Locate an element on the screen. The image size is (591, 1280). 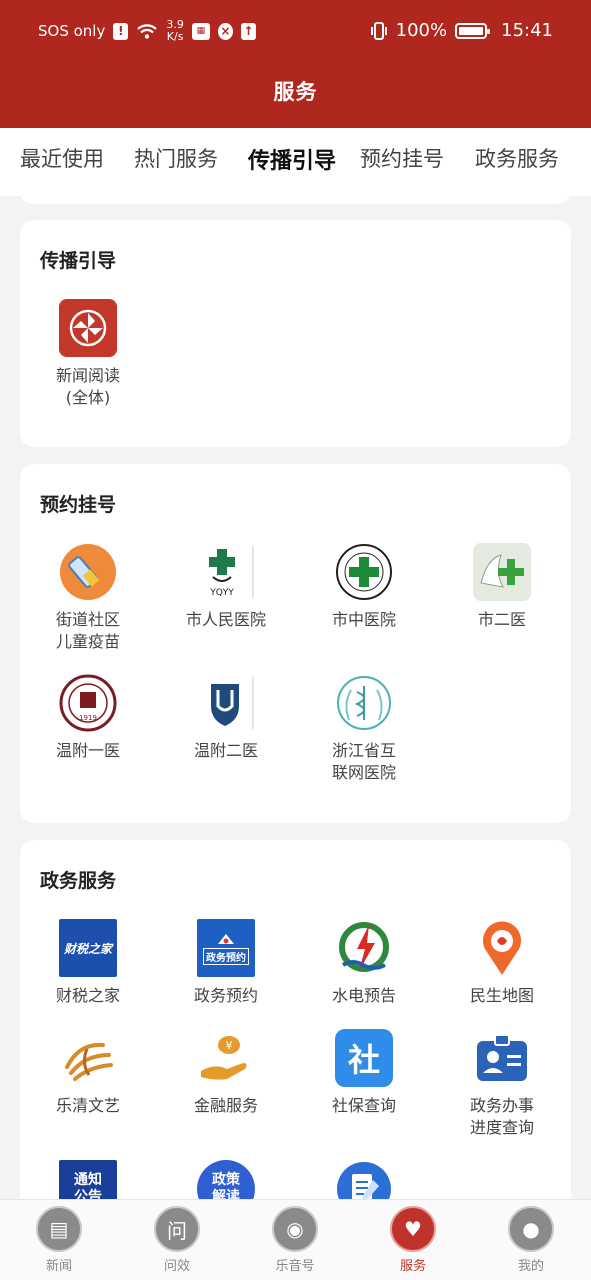
wenfu-second-icon is located at coordinates (226, 703).